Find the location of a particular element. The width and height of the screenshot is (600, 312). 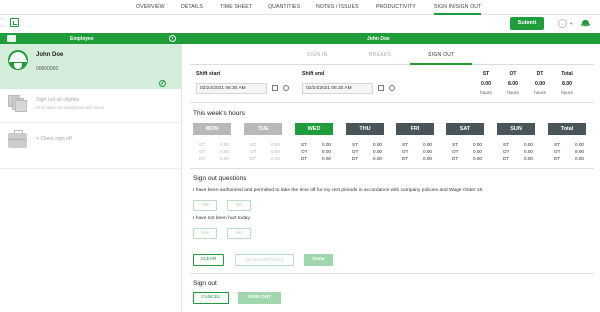

st-unit: hours is located at coordinates (486, 92).